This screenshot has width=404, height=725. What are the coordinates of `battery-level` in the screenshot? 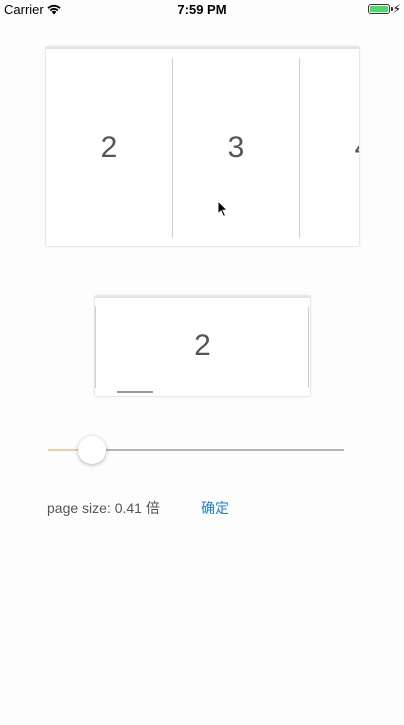 It's located at (379, 9).